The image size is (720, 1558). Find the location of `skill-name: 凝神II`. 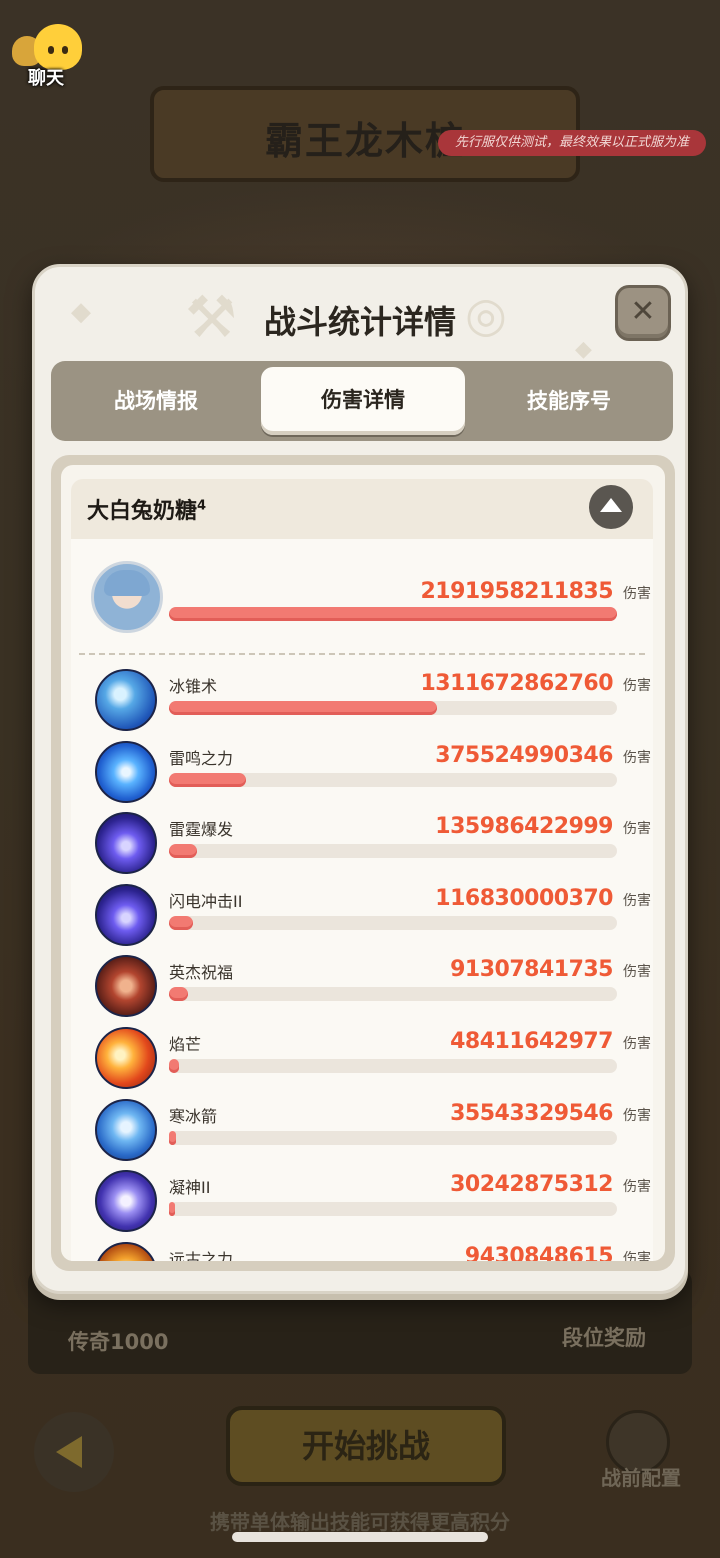

skill-name: 凝神II is located at coordinates (190, 1188).